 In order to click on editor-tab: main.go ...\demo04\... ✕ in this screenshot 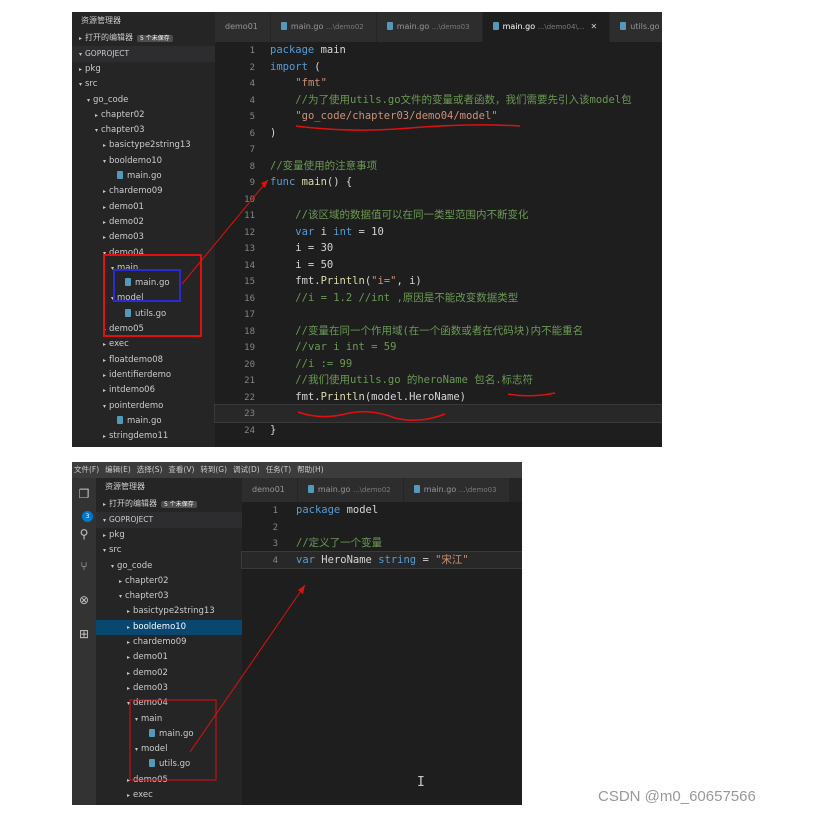, I will do `click(546, 27)`.